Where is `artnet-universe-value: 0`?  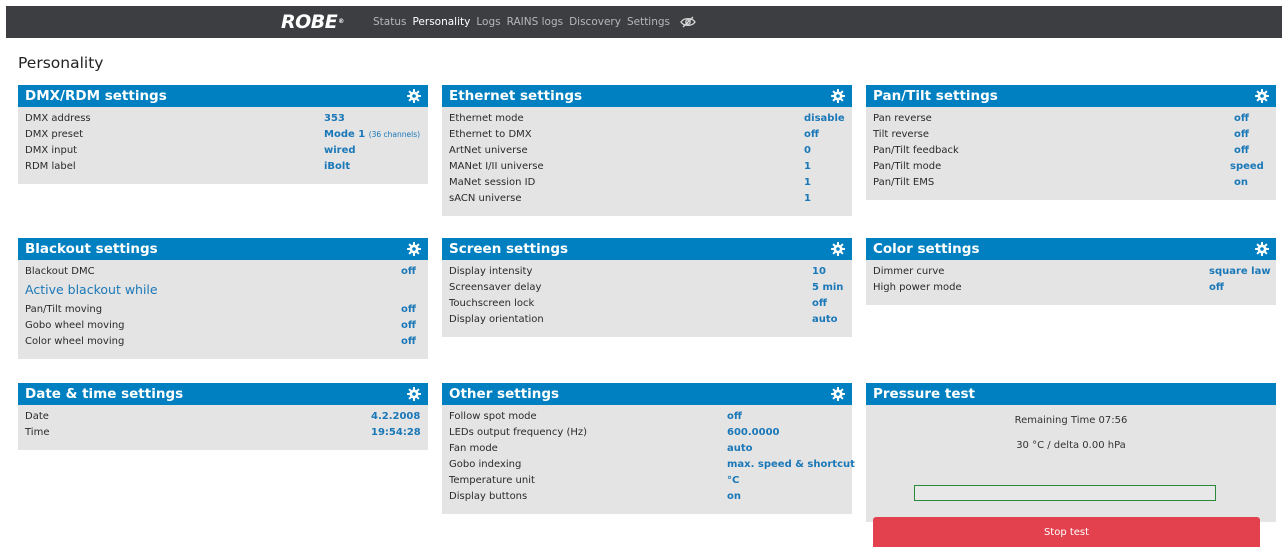
artnet-universe-value: 0 is located at coordinates (807, 151).